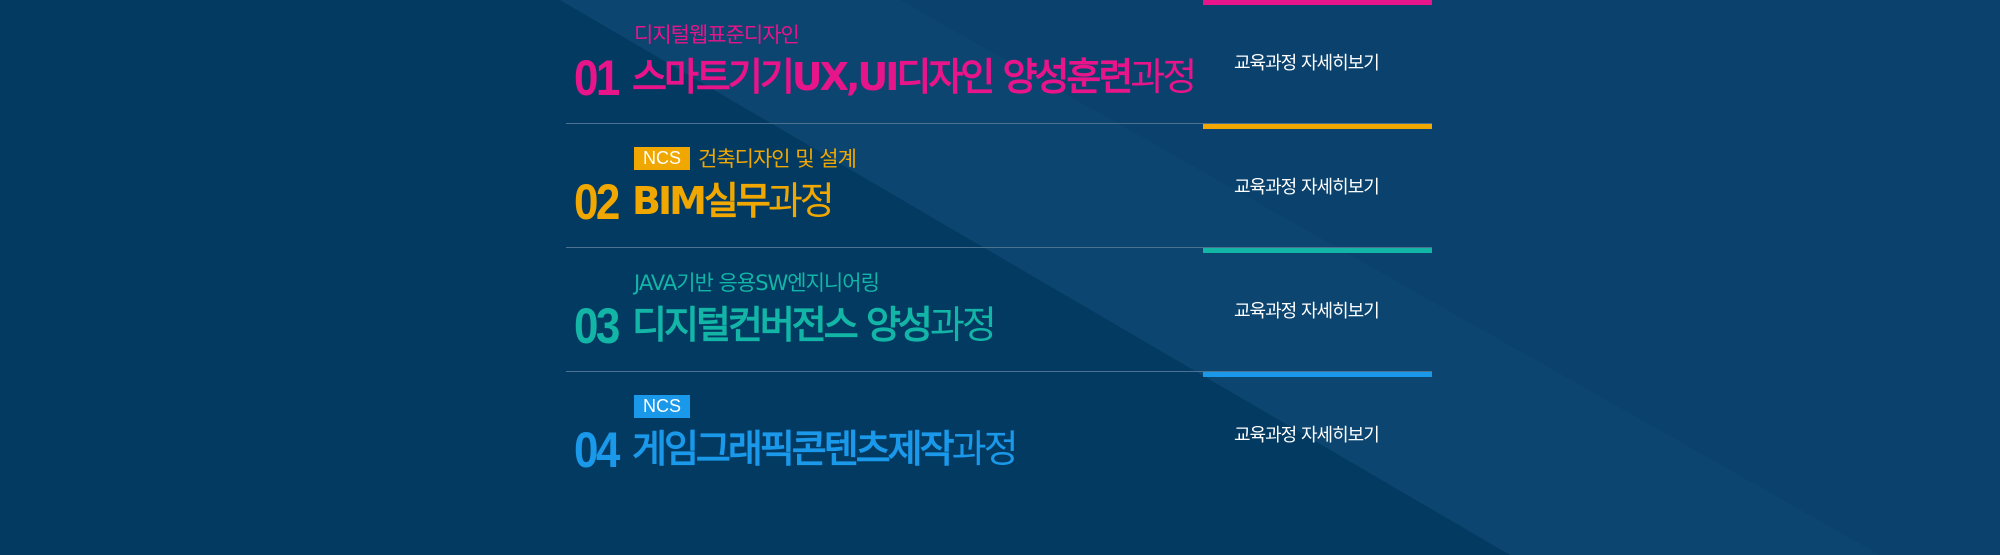 This screenshot has width=2000, height=555. I want to click on course-subtitle: JAVA기반 응용SW엔지니어링, so click(757, 283).